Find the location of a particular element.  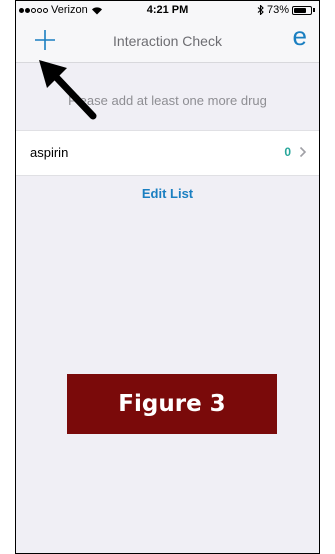

bluetooth-icon is located at coordinates (260, 10).